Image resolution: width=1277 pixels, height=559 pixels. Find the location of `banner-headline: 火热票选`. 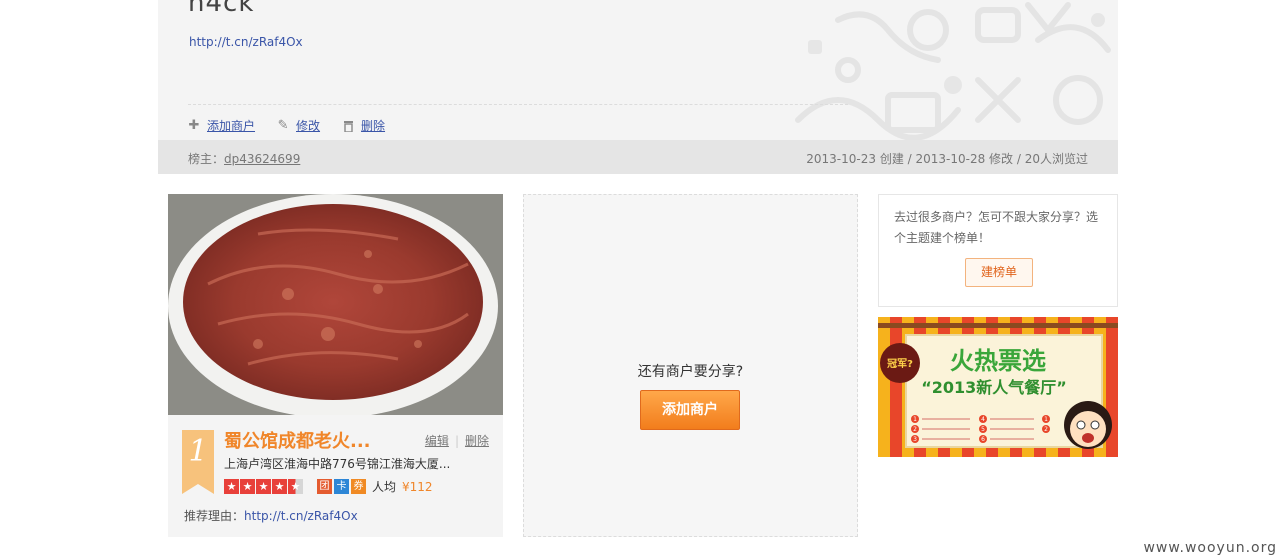

banner-headline: 火热票选 is located at coordinates (998, 361).